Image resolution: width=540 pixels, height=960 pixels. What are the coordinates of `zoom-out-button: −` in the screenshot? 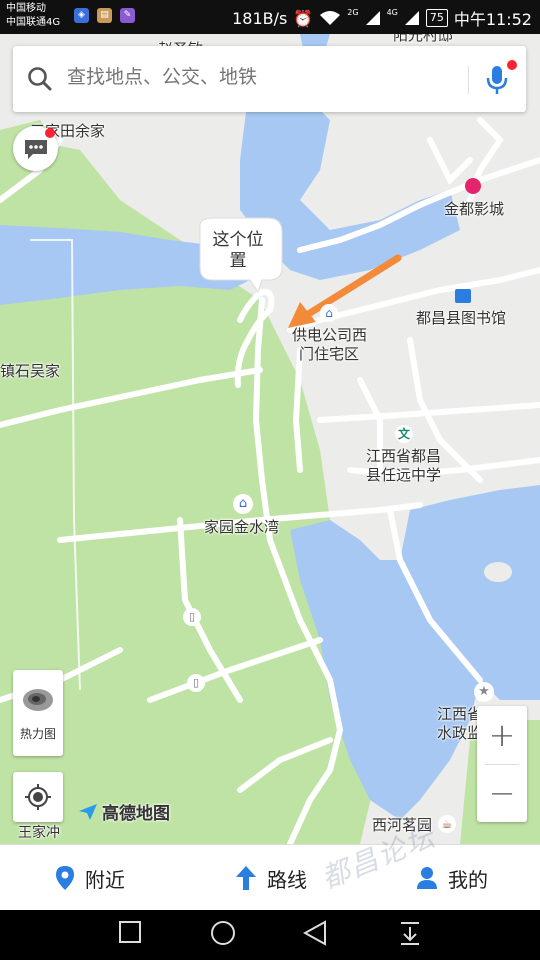 It's located at (502, 793).